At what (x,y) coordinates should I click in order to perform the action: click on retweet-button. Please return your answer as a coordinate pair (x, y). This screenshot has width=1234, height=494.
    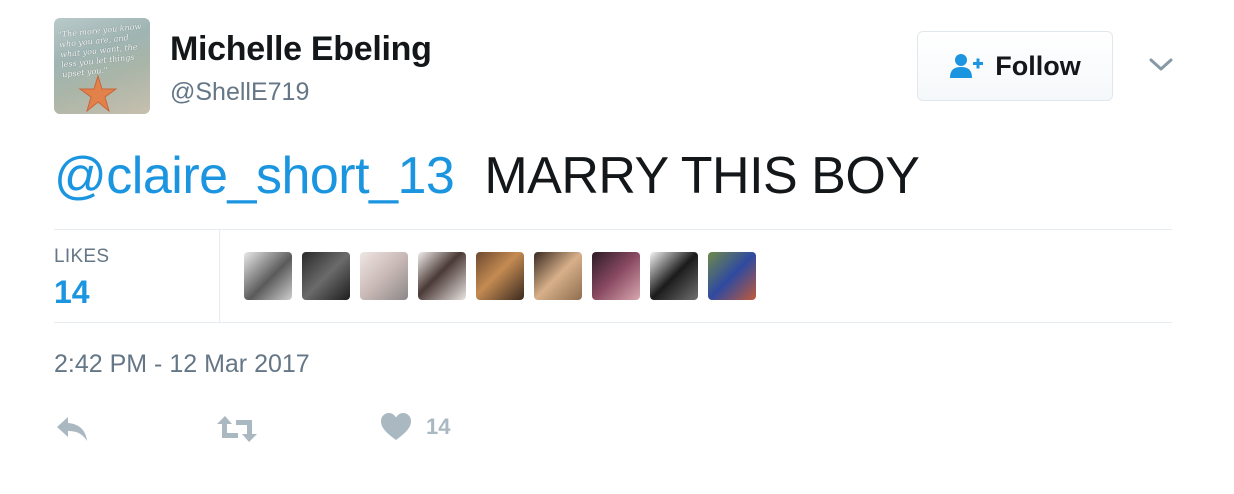
    Looking at the image, I should click on (237, 429).